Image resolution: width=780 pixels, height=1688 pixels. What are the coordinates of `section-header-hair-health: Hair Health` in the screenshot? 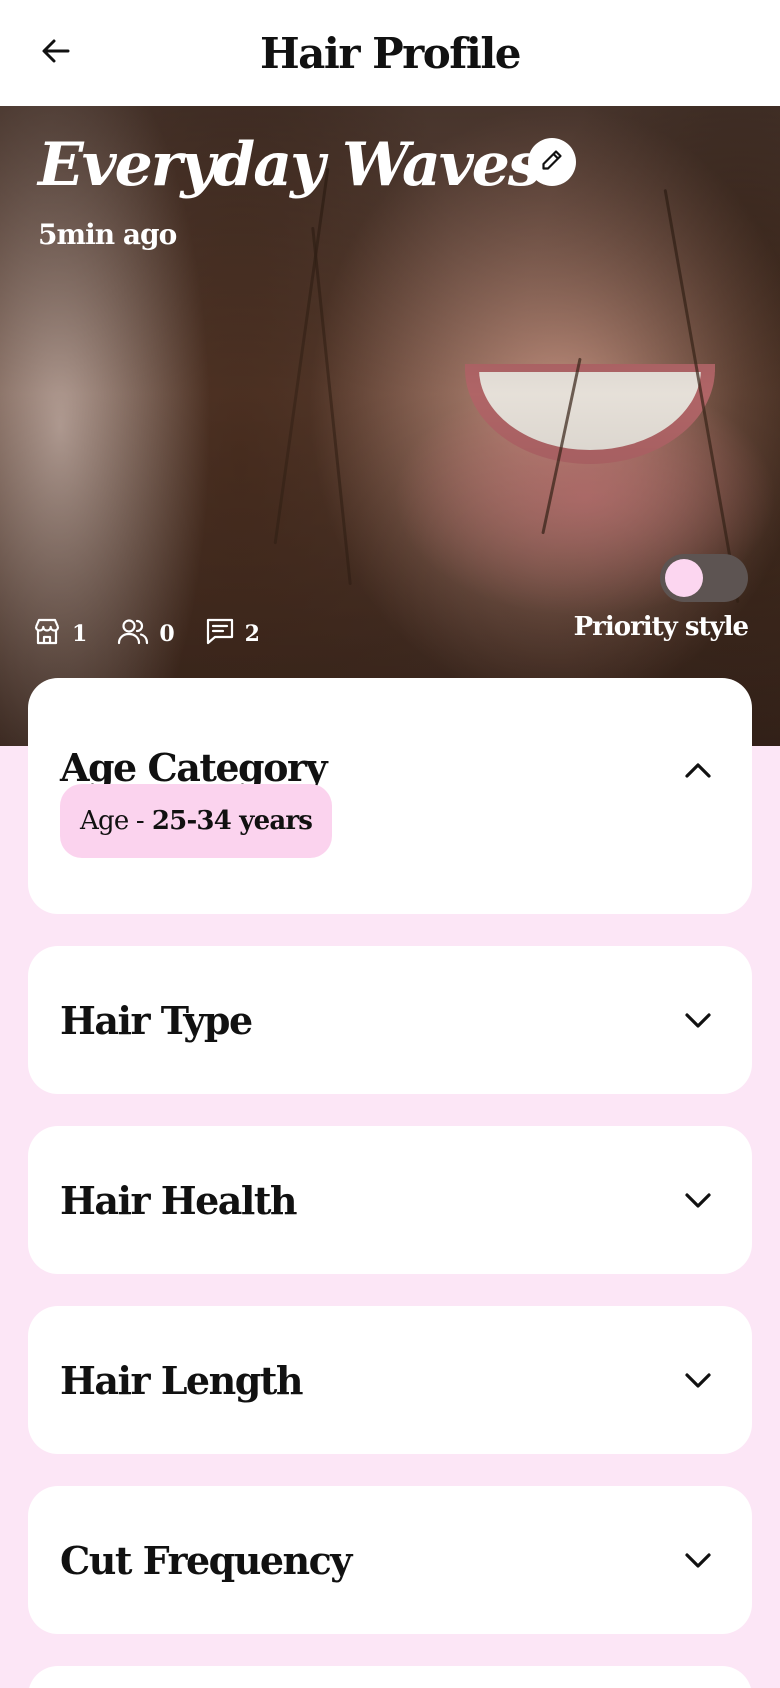 It's located at (390, 1200).